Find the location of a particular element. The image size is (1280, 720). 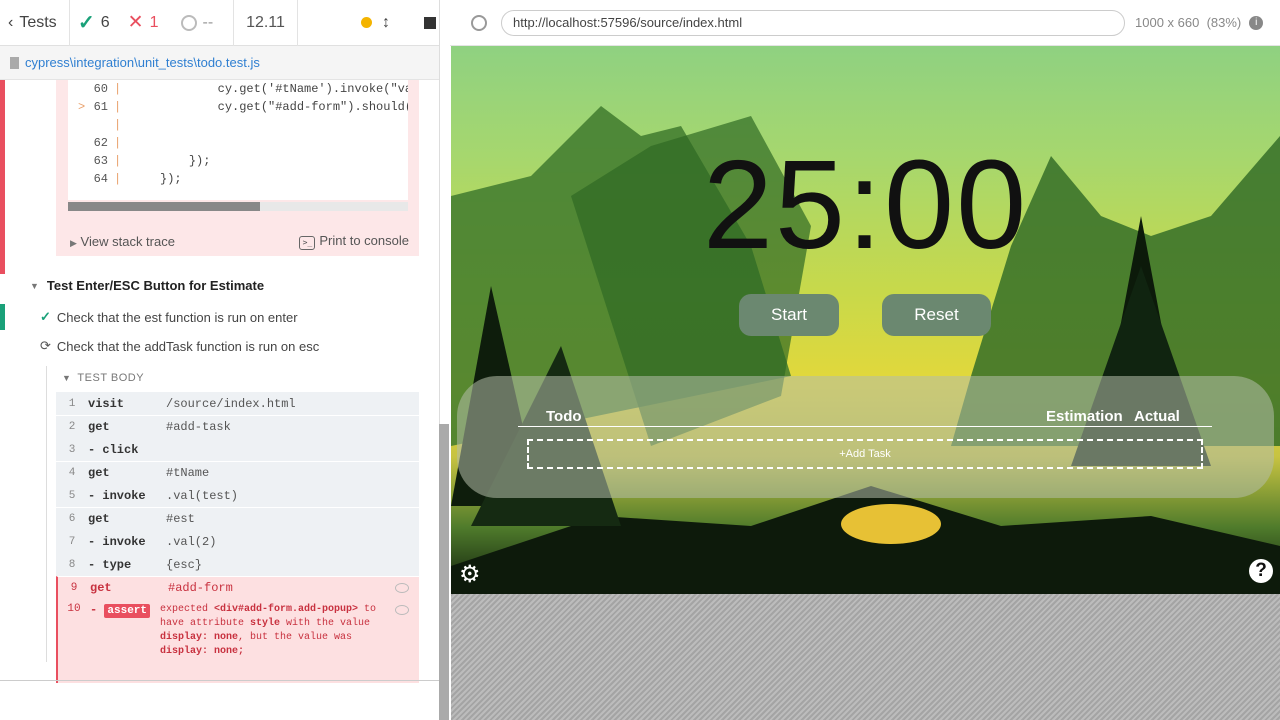

x-icon: ✕ is located at coordinates (135, 22).